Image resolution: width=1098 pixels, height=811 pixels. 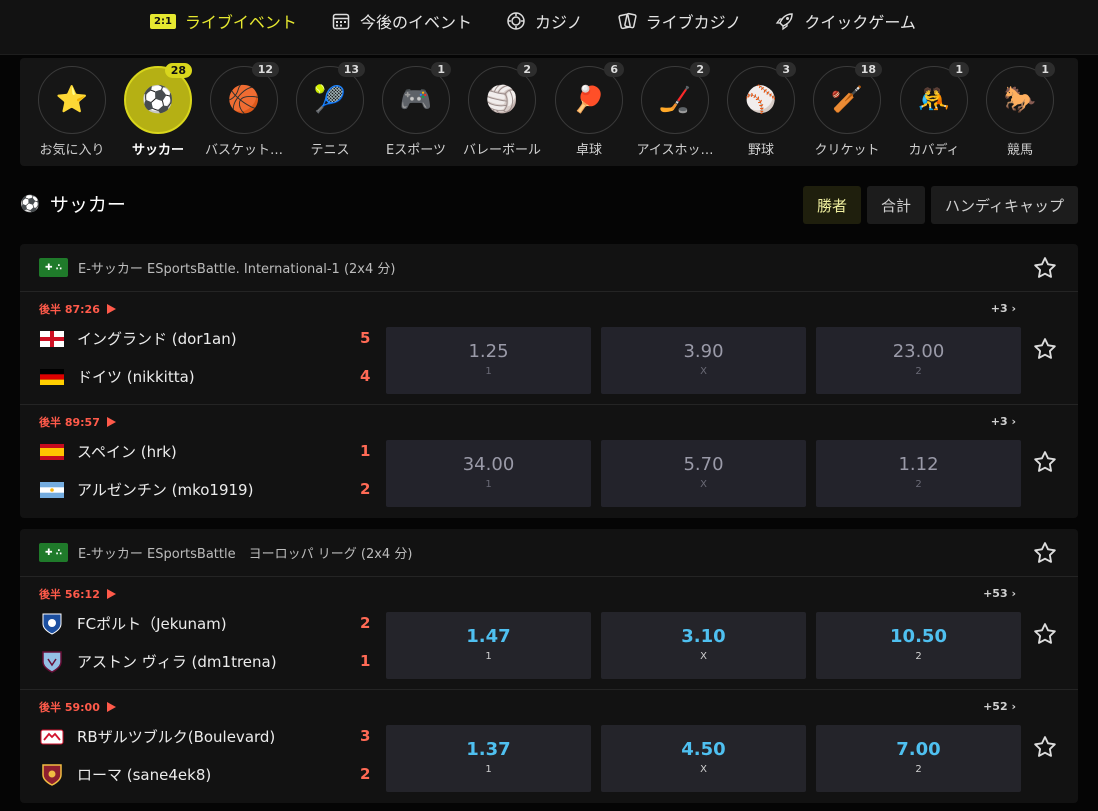 I want to click on star-icon: ⭐, so click(x=72, y=100).